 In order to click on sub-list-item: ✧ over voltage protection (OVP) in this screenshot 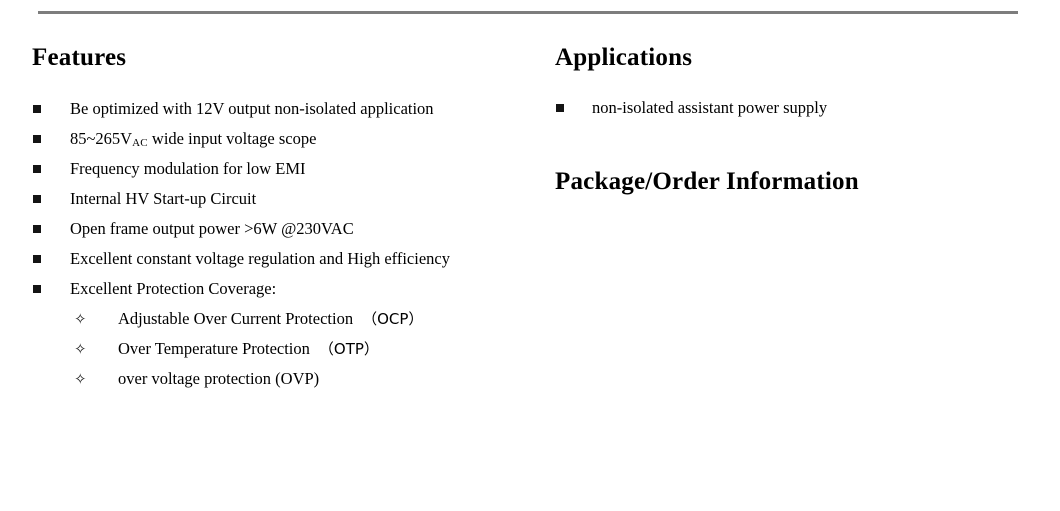, I will do `click(265, 379)`.